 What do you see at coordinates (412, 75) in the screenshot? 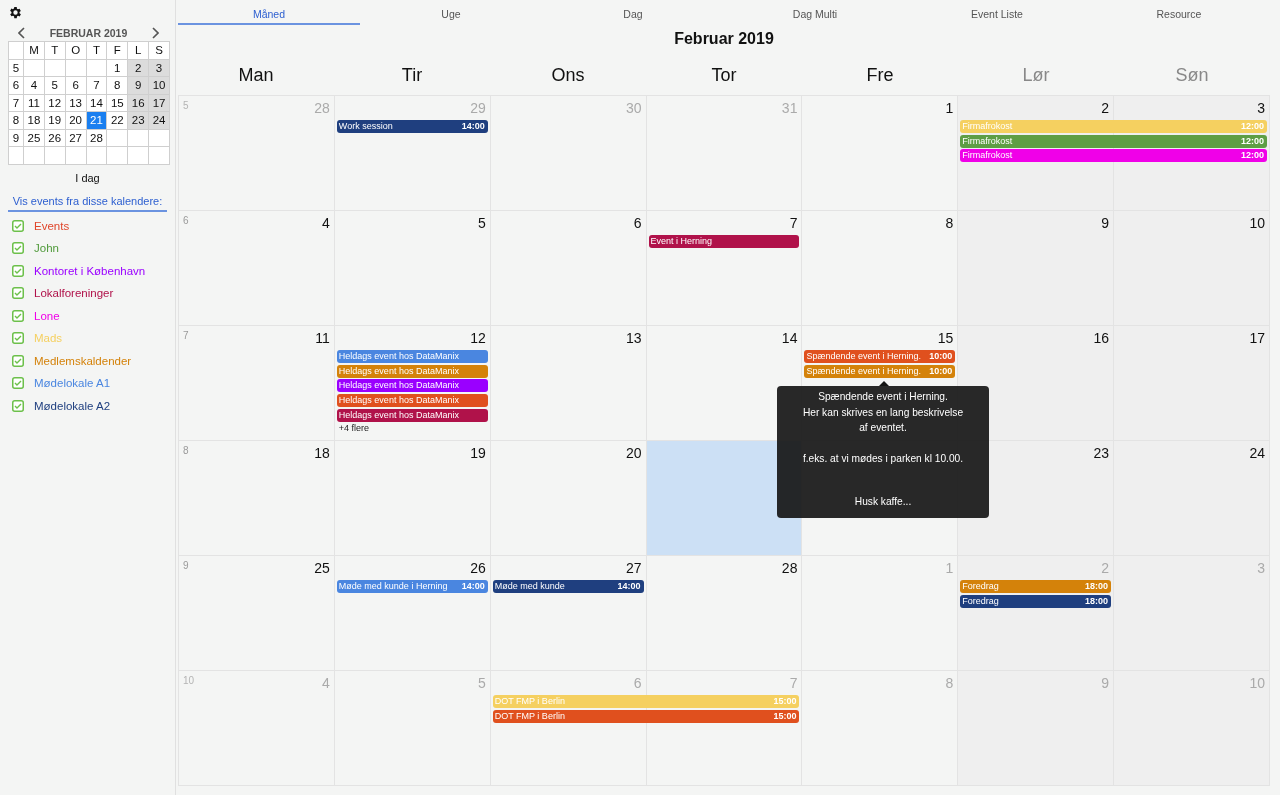
I see `weekday-header: Tir` at bounding box center [412, 75].